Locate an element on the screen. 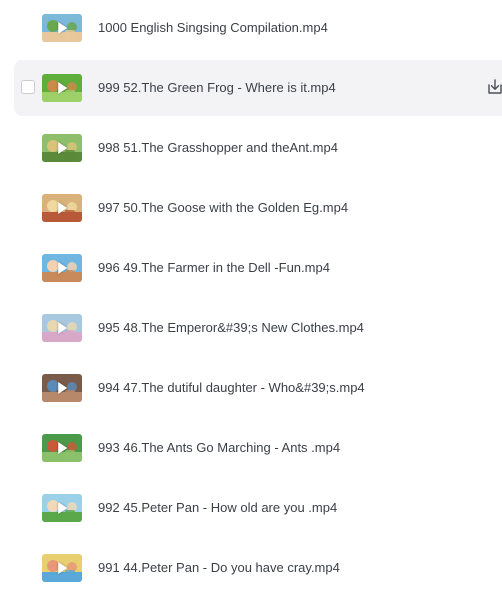  file-row: 997 50.The Goose with the Golden Eg.mp4 is located at coordinates (258, 208).